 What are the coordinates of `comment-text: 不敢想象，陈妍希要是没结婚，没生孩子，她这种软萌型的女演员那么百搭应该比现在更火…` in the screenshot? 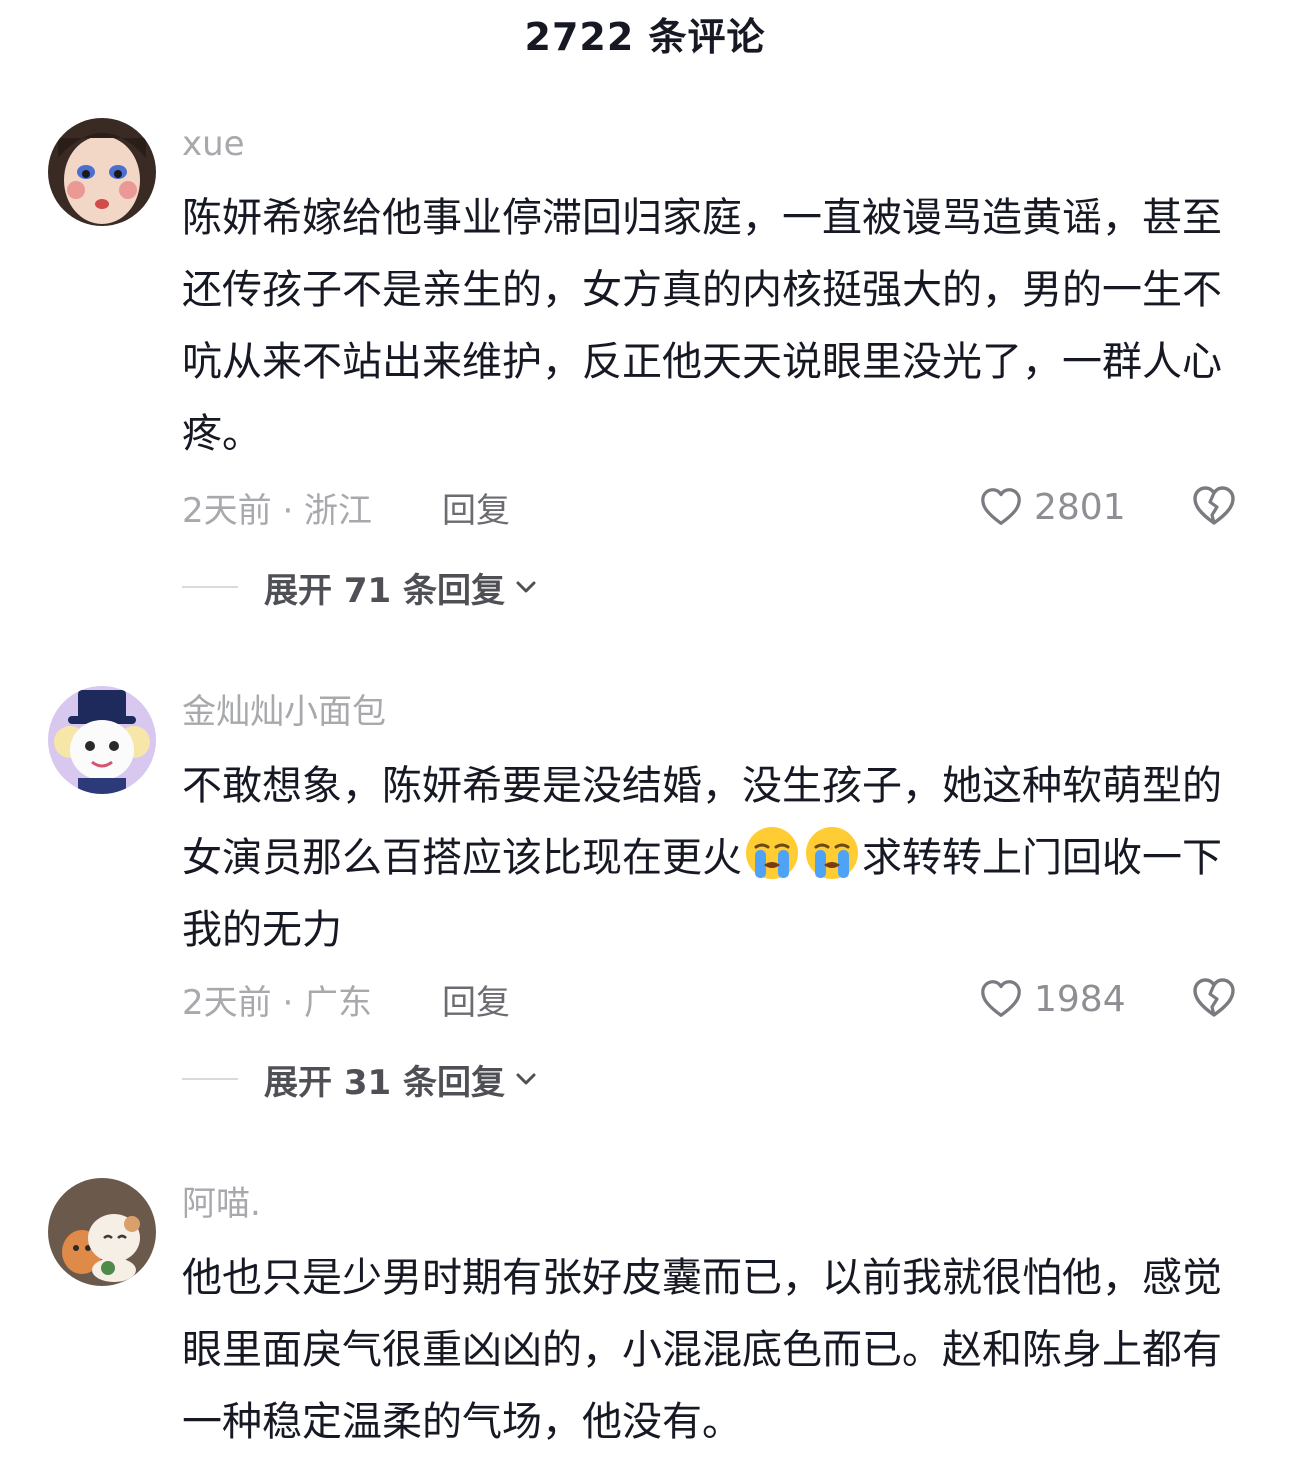 It's located at (713, 858).